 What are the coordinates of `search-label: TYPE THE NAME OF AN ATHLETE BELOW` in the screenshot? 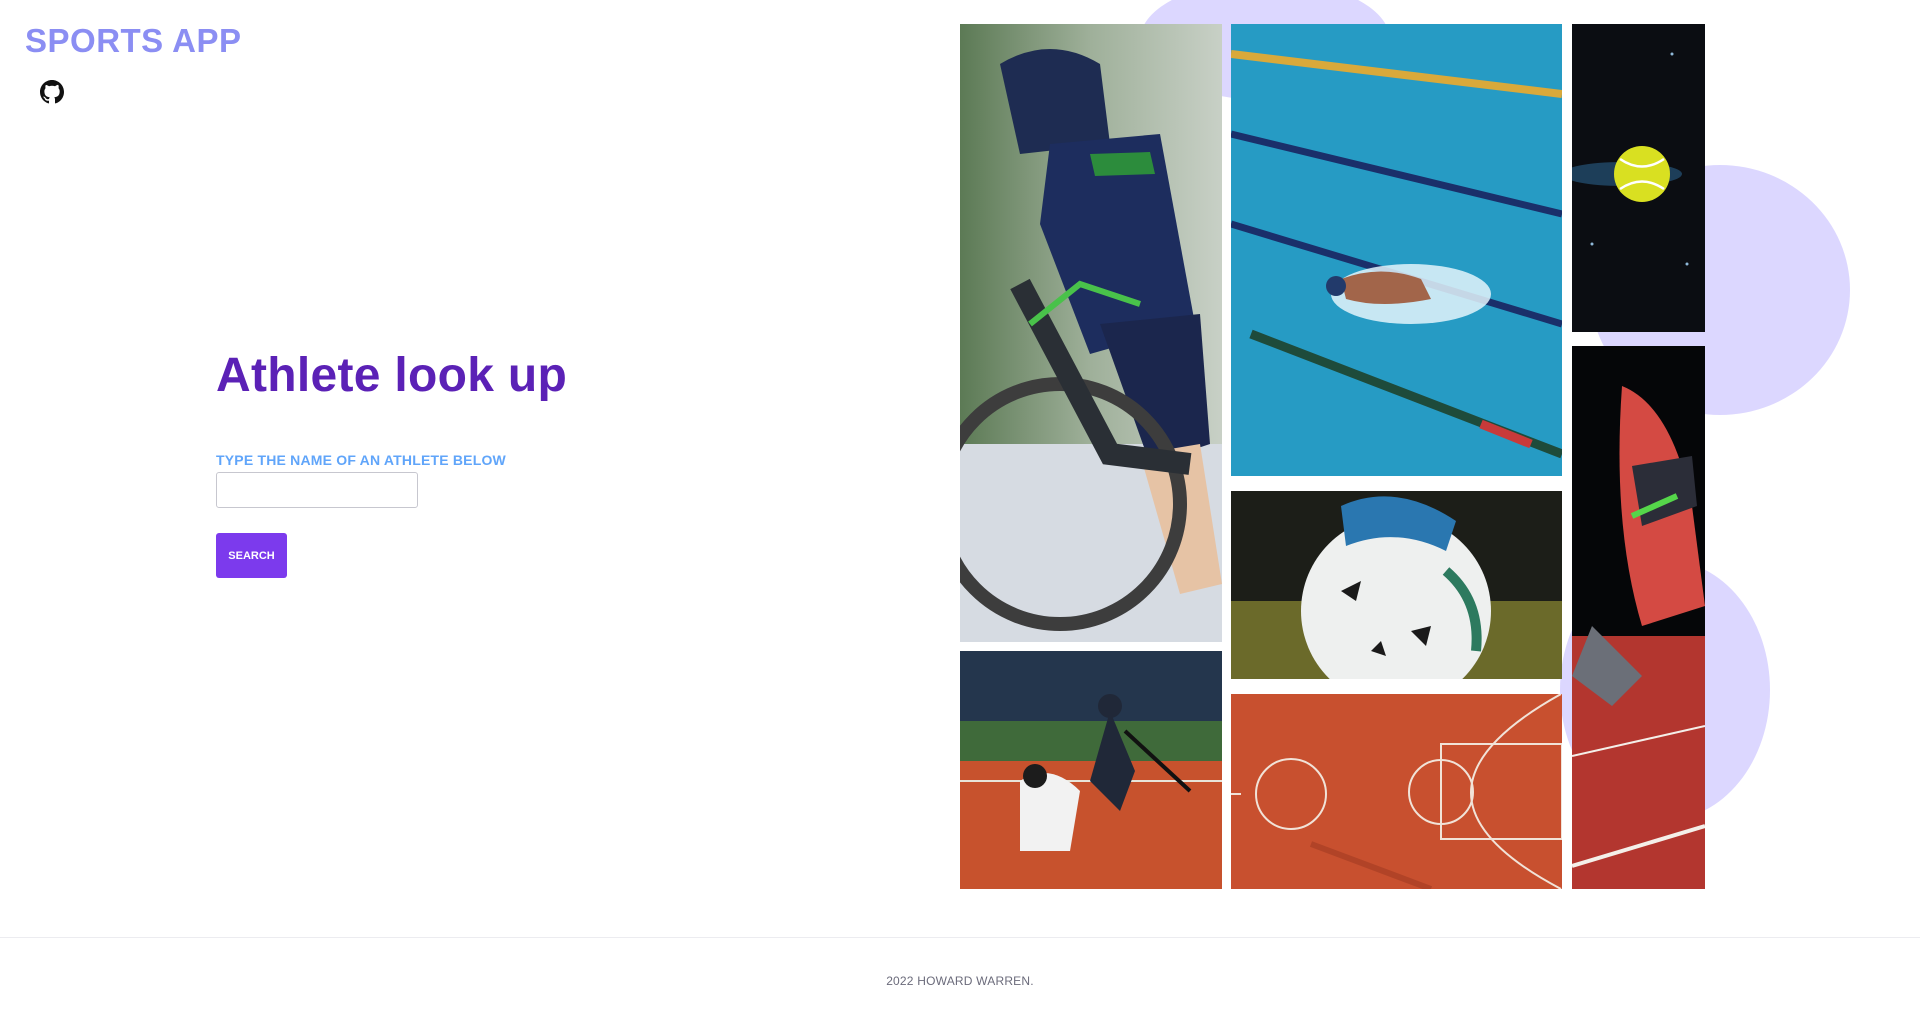 It's located at (361, 460).